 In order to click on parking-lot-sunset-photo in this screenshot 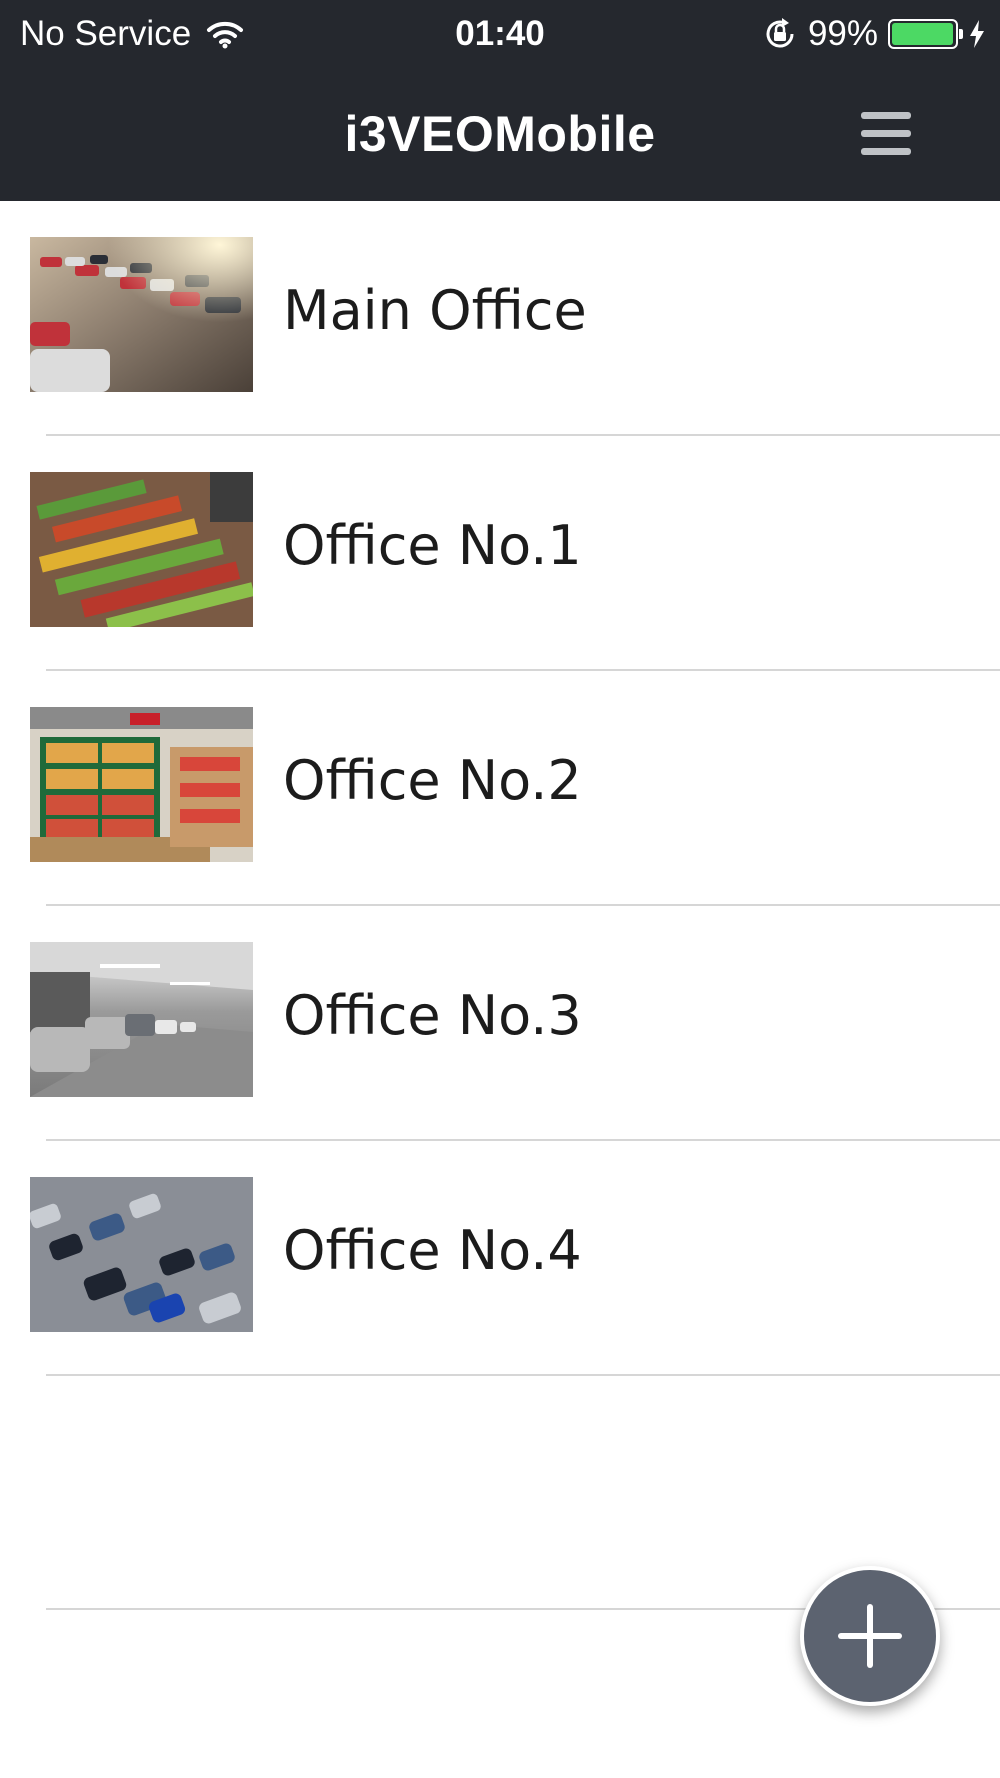, I will do `click(141, 314)`.